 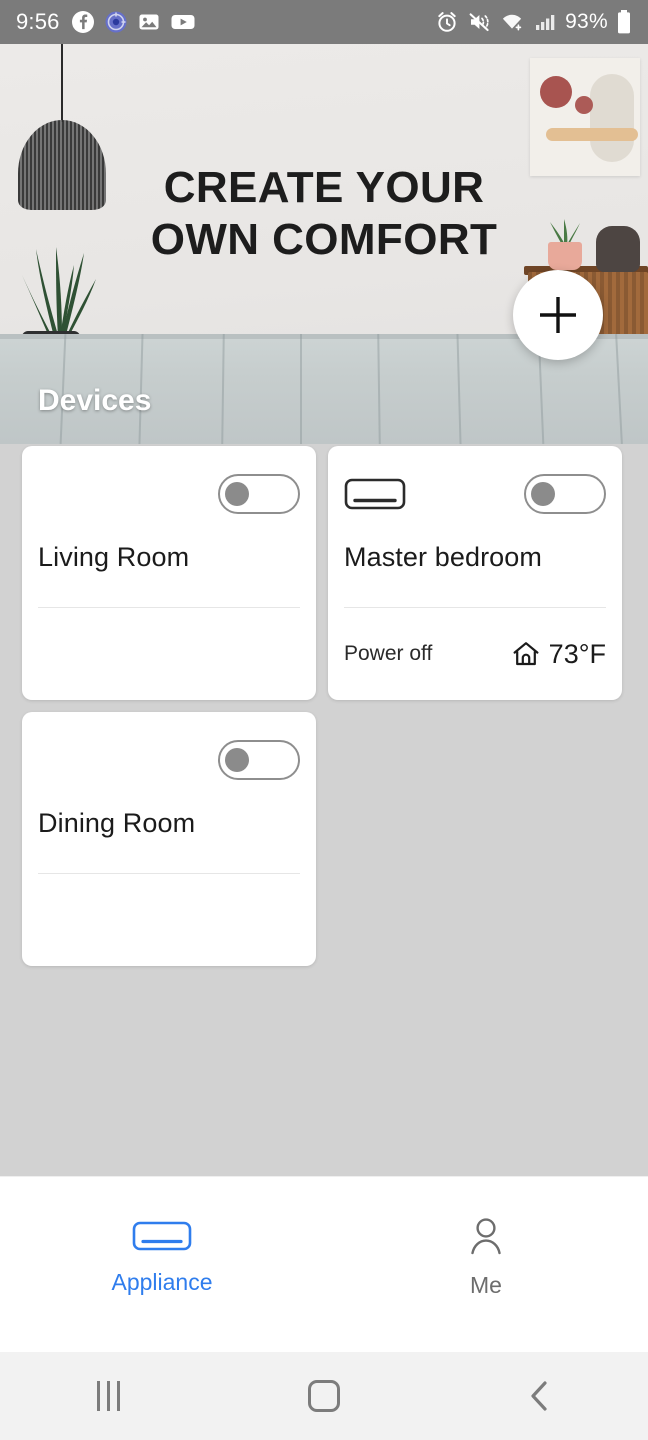 I want to click on device-name: Master bedroom, so click(x=443, y=557).